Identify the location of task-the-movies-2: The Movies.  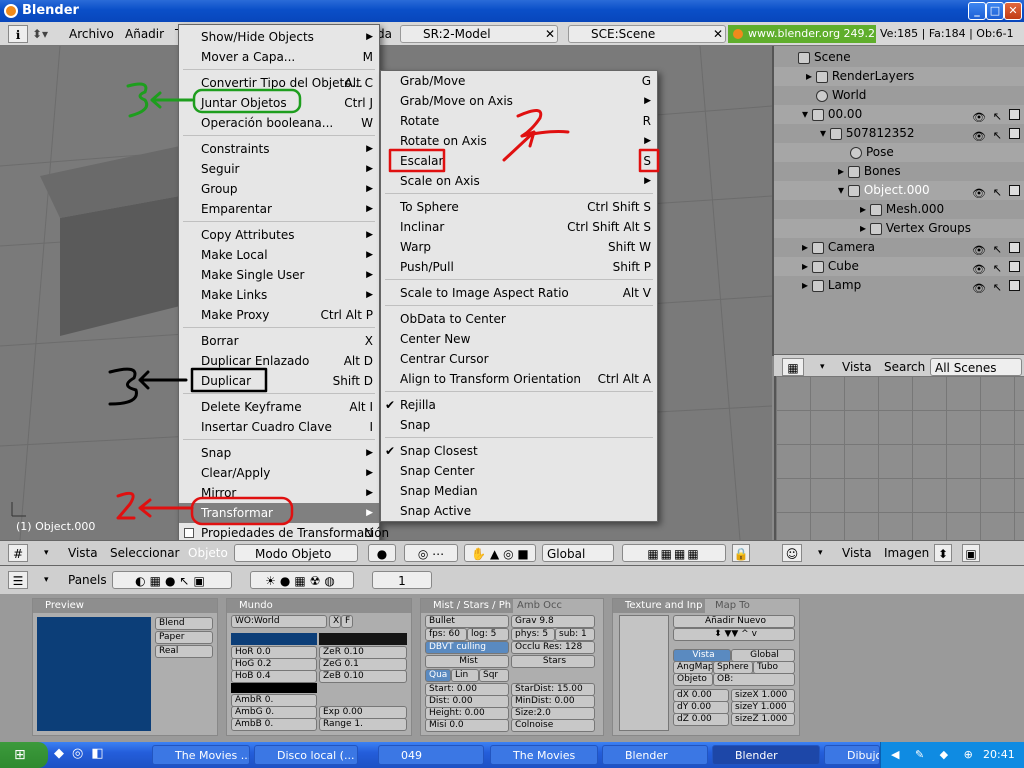
(544, 755).